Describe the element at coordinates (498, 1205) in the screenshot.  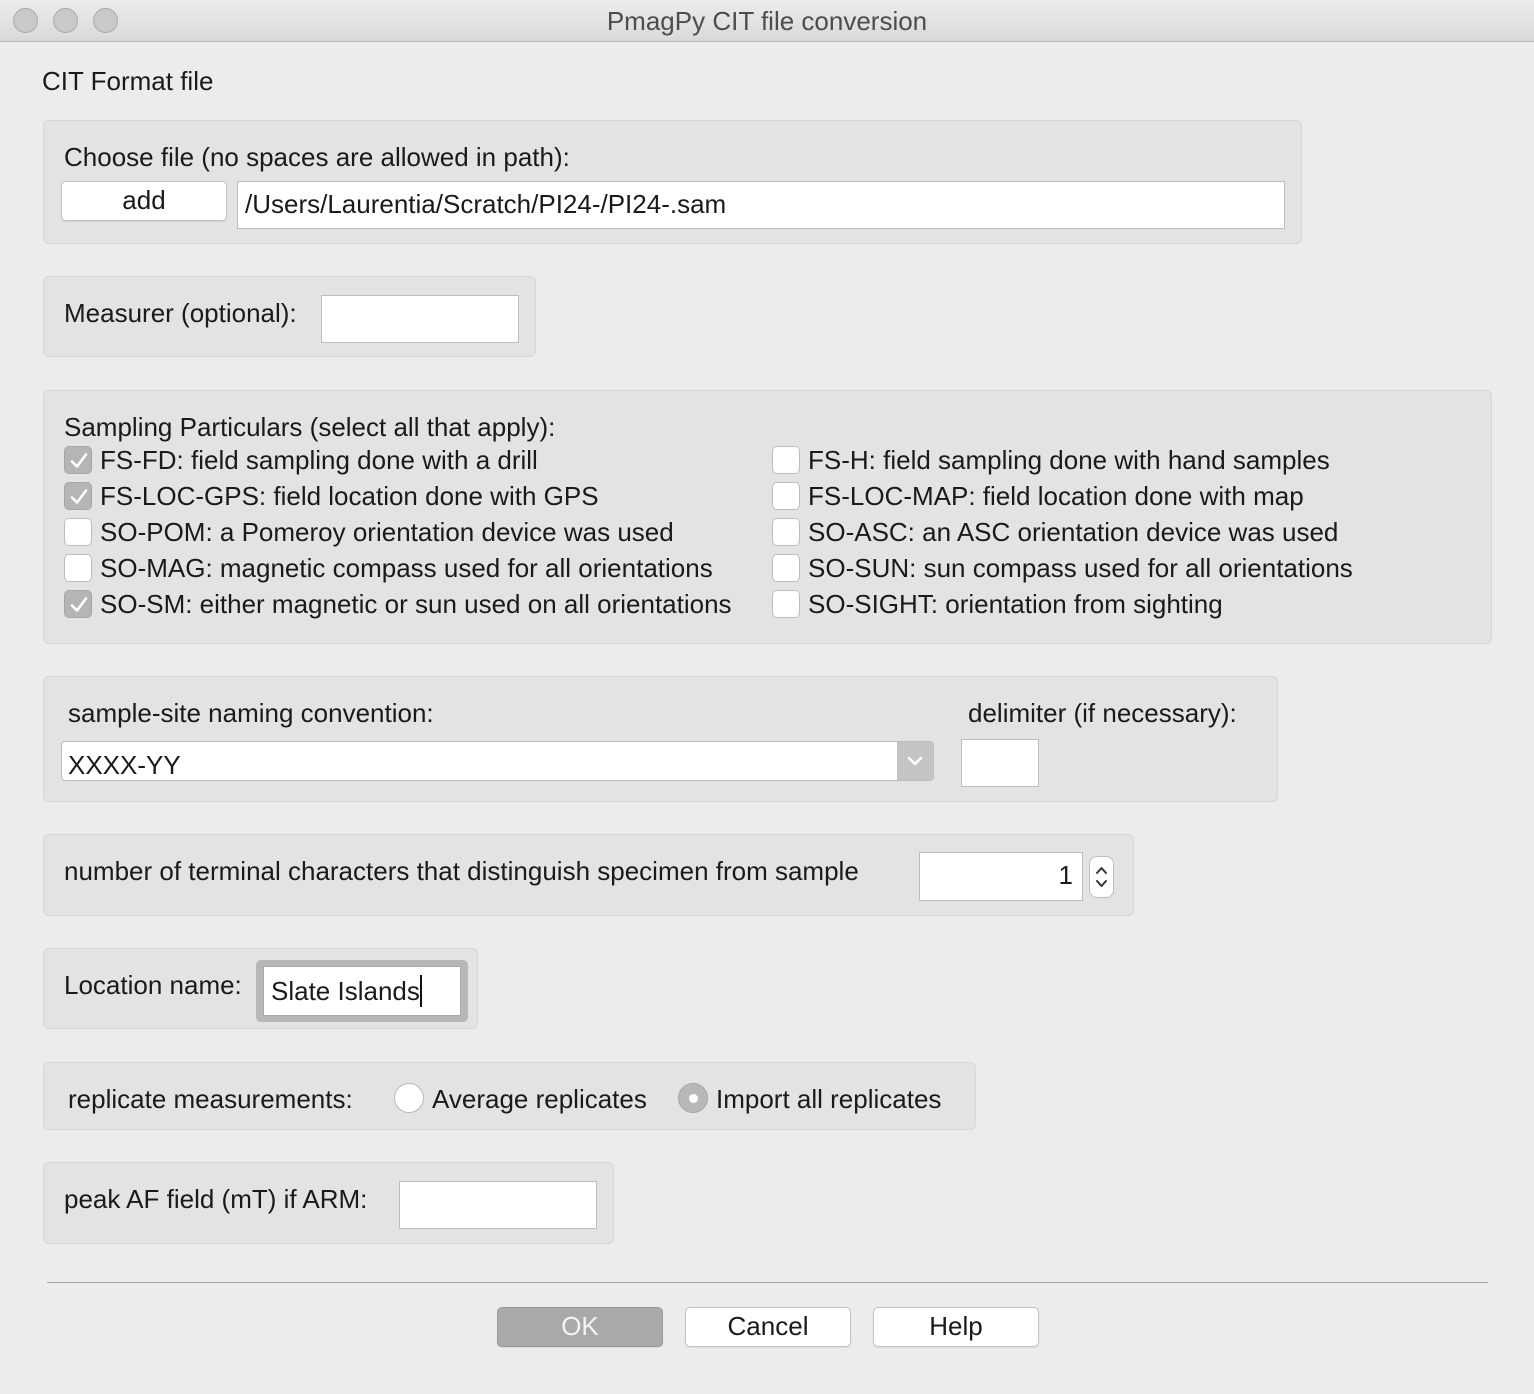
I see `peak-af-field` at that location.